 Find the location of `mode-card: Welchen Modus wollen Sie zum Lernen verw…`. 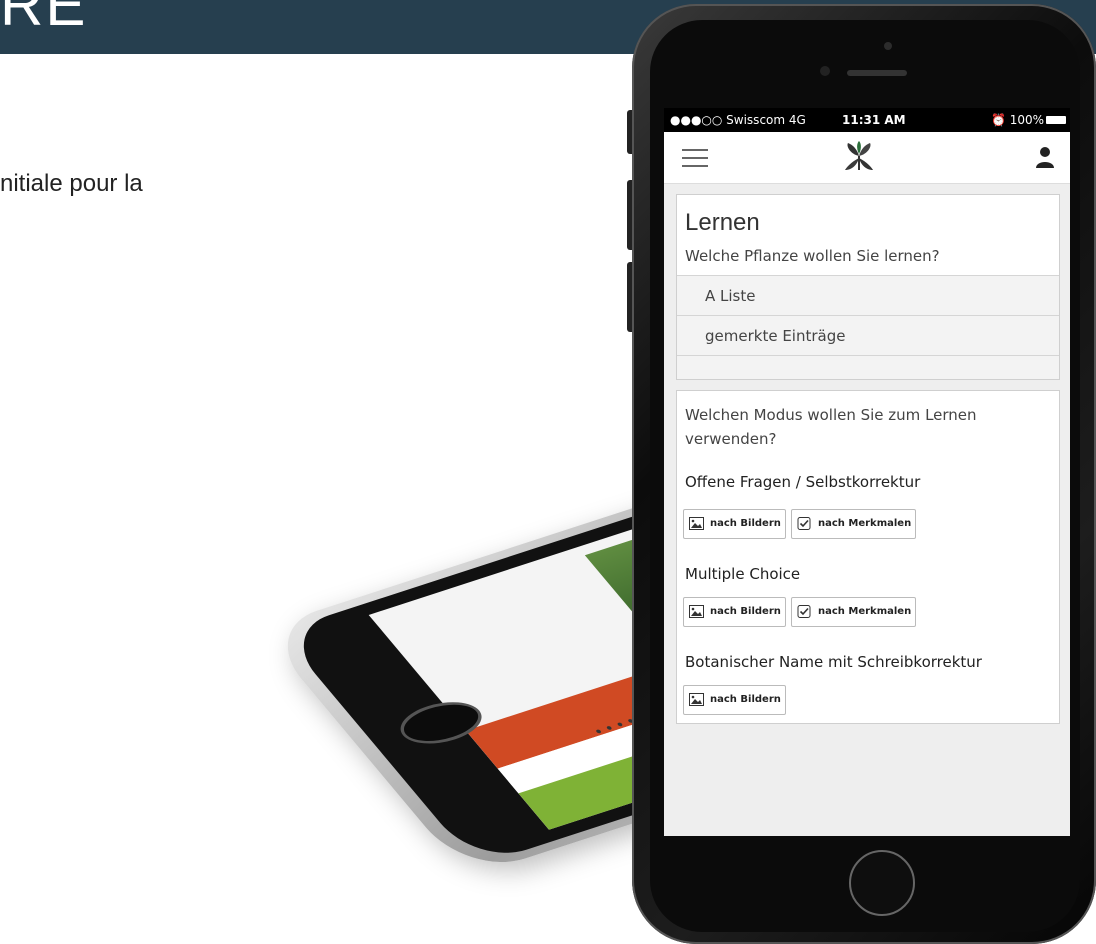

mode-card: Welchen Modus wollen Sie zum Lernen verw… is located at coordinates (868, 557).